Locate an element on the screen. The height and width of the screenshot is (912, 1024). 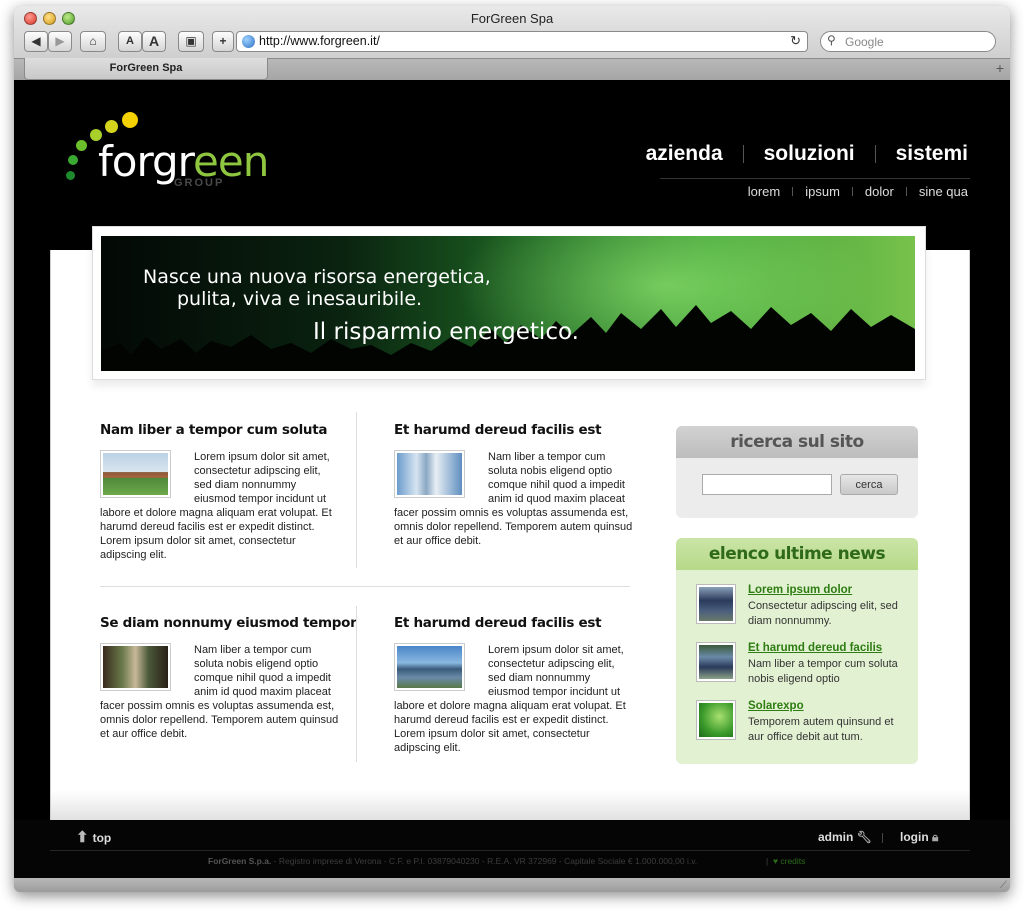
tab-forgreen: ForGreen Spa is located at coordinates (146, 69).